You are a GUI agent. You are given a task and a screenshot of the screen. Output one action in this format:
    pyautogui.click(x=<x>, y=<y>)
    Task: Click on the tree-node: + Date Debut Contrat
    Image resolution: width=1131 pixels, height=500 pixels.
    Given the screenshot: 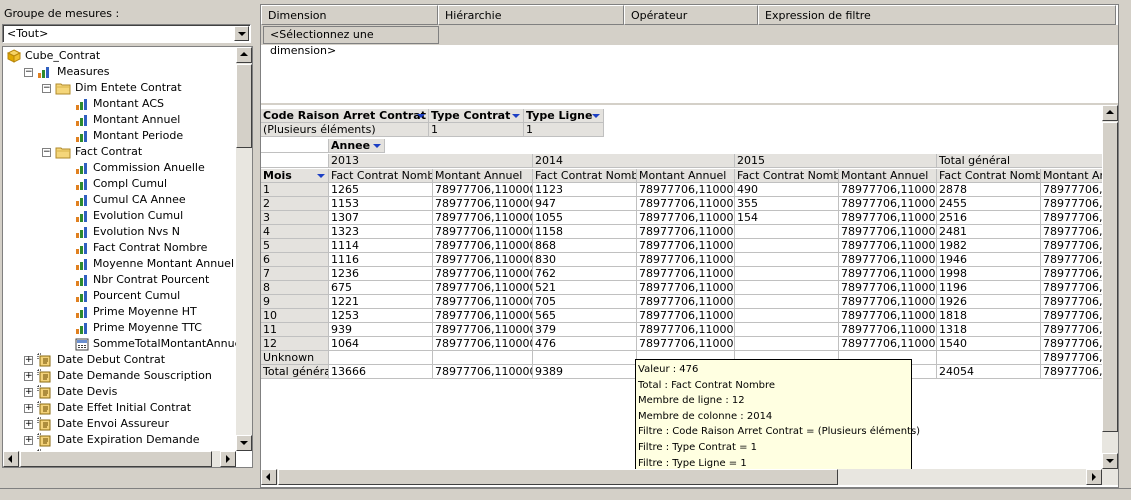 What is the action you would take?
    pyautogui.click(x=119, y=360)
    